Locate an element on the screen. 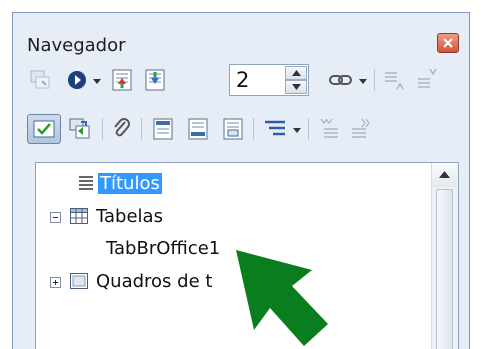 This screenshot has width=482, height=349. table-icon is located at coordinates (79, 216).